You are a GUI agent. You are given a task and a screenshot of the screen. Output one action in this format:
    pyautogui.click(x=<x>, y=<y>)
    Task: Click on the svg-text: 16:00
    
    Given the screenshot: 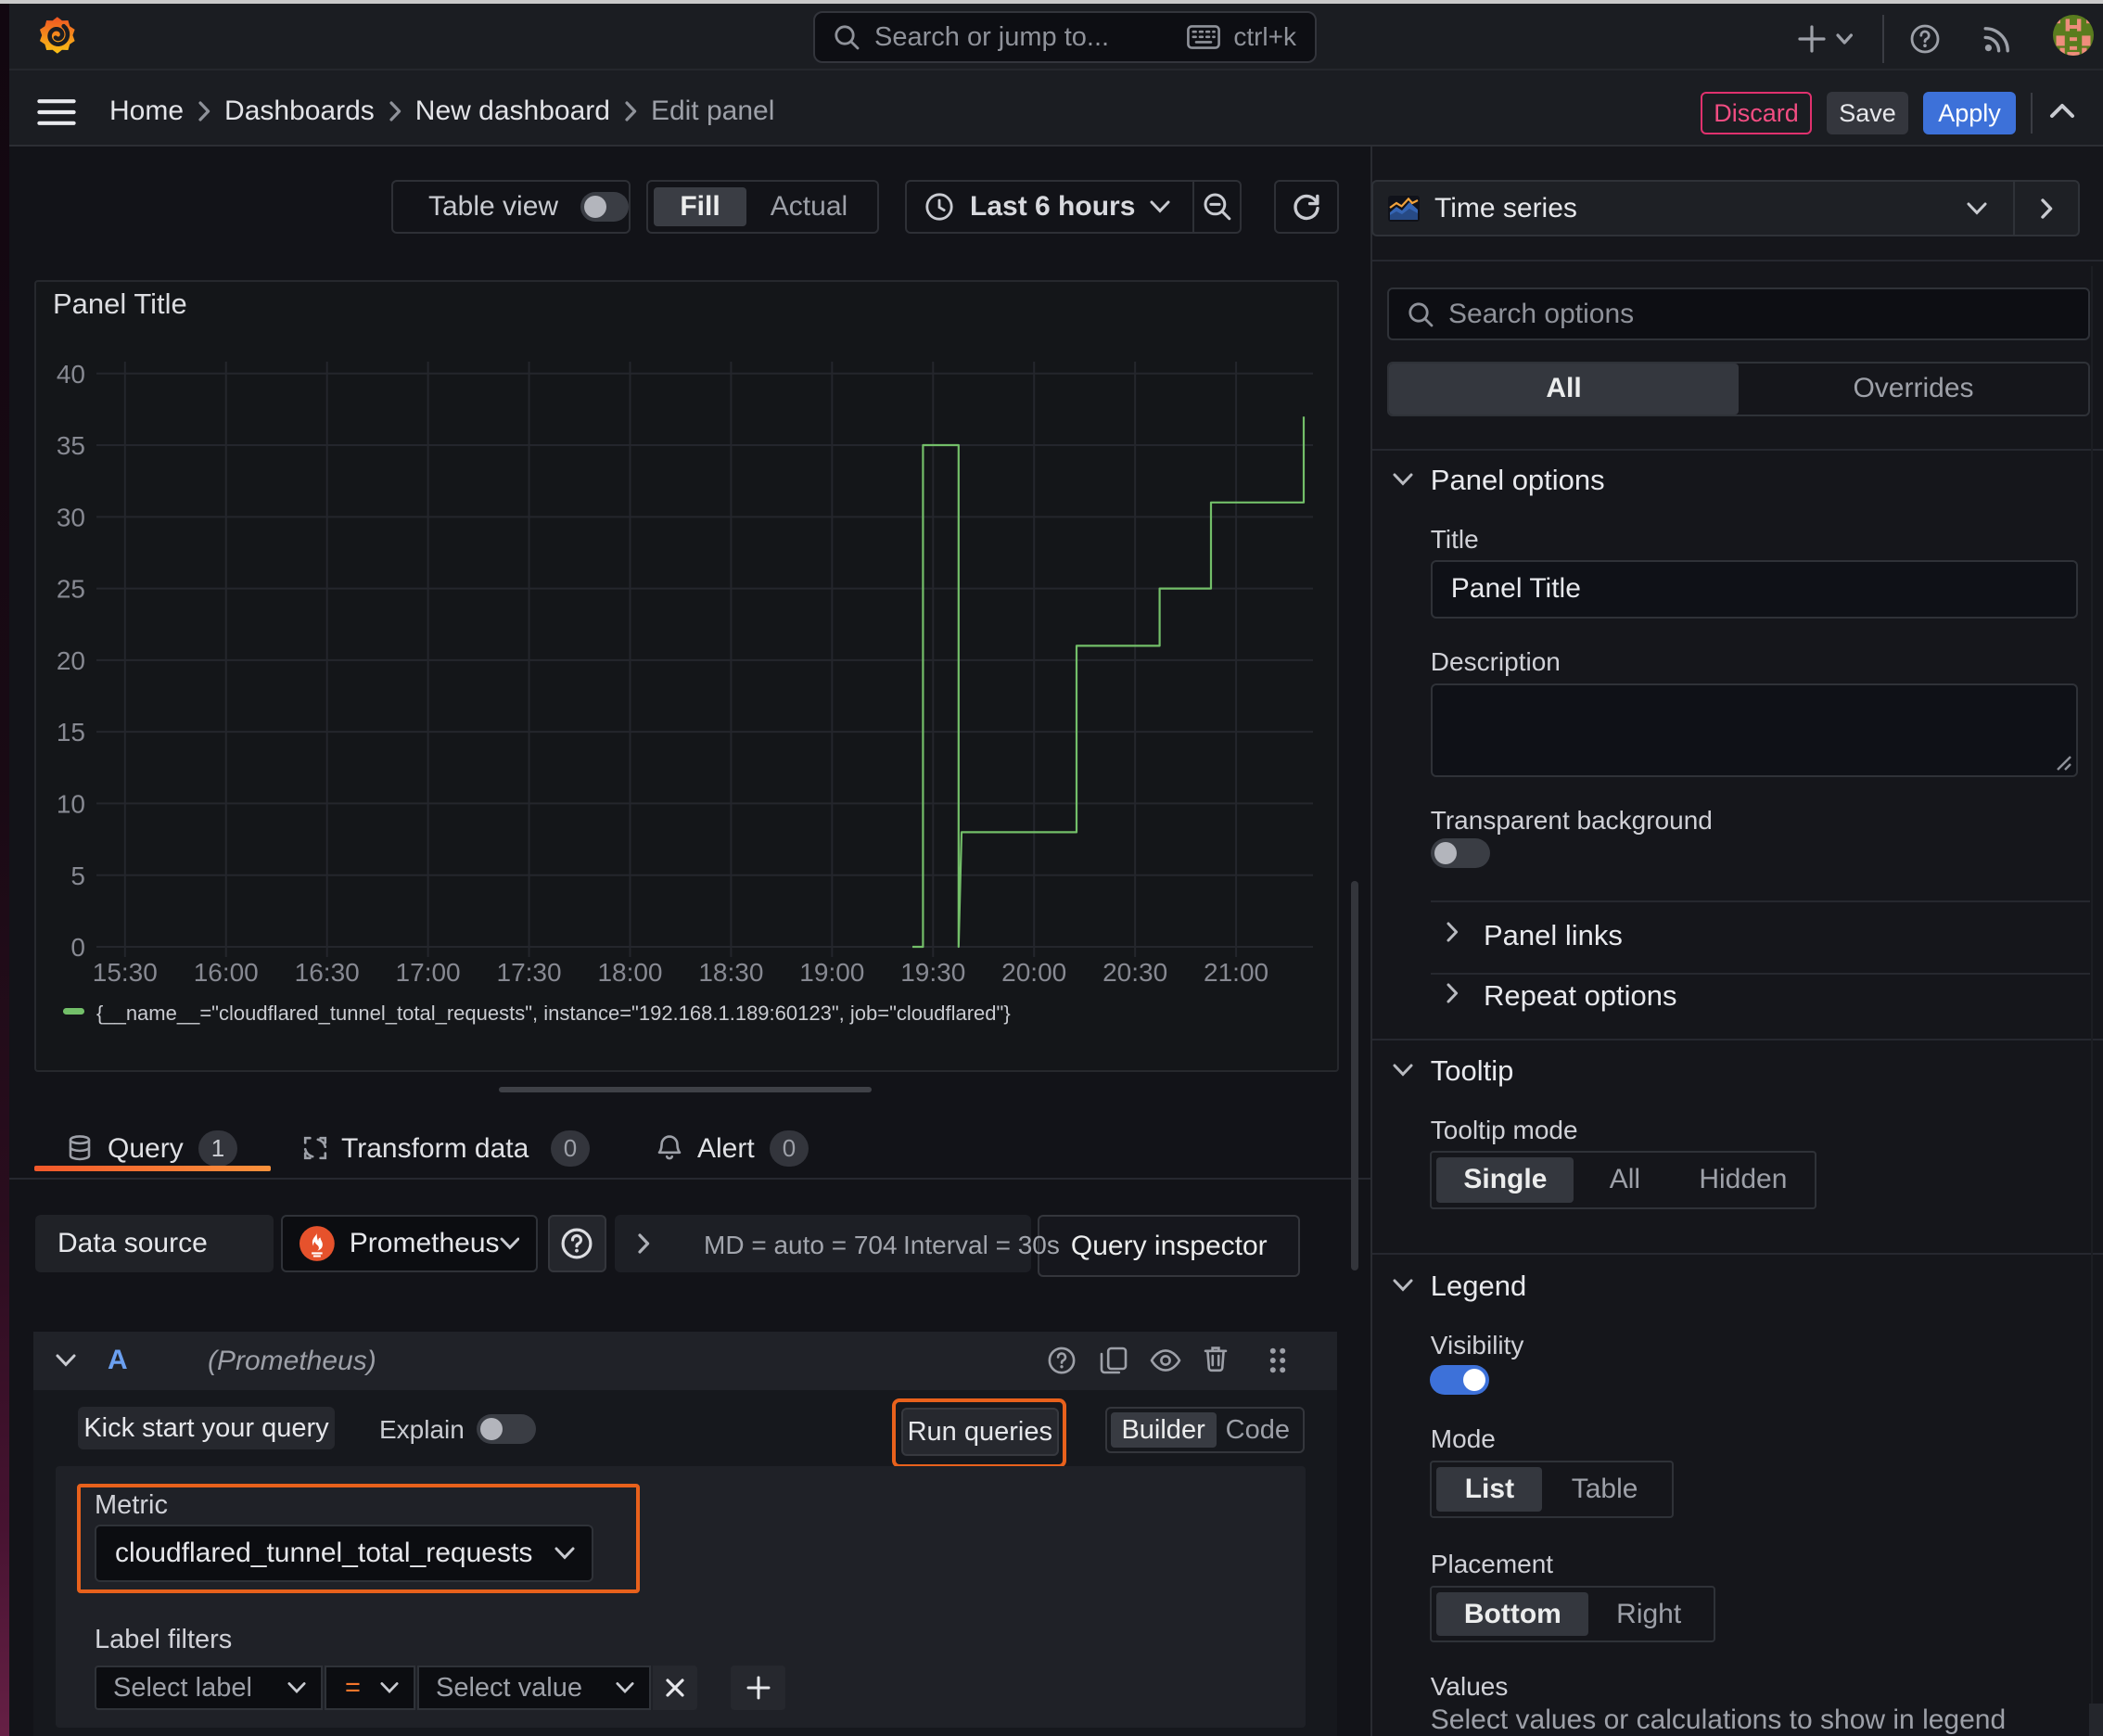 What is the action you would take?
    pyautogui.click(x=226, y=972)
    